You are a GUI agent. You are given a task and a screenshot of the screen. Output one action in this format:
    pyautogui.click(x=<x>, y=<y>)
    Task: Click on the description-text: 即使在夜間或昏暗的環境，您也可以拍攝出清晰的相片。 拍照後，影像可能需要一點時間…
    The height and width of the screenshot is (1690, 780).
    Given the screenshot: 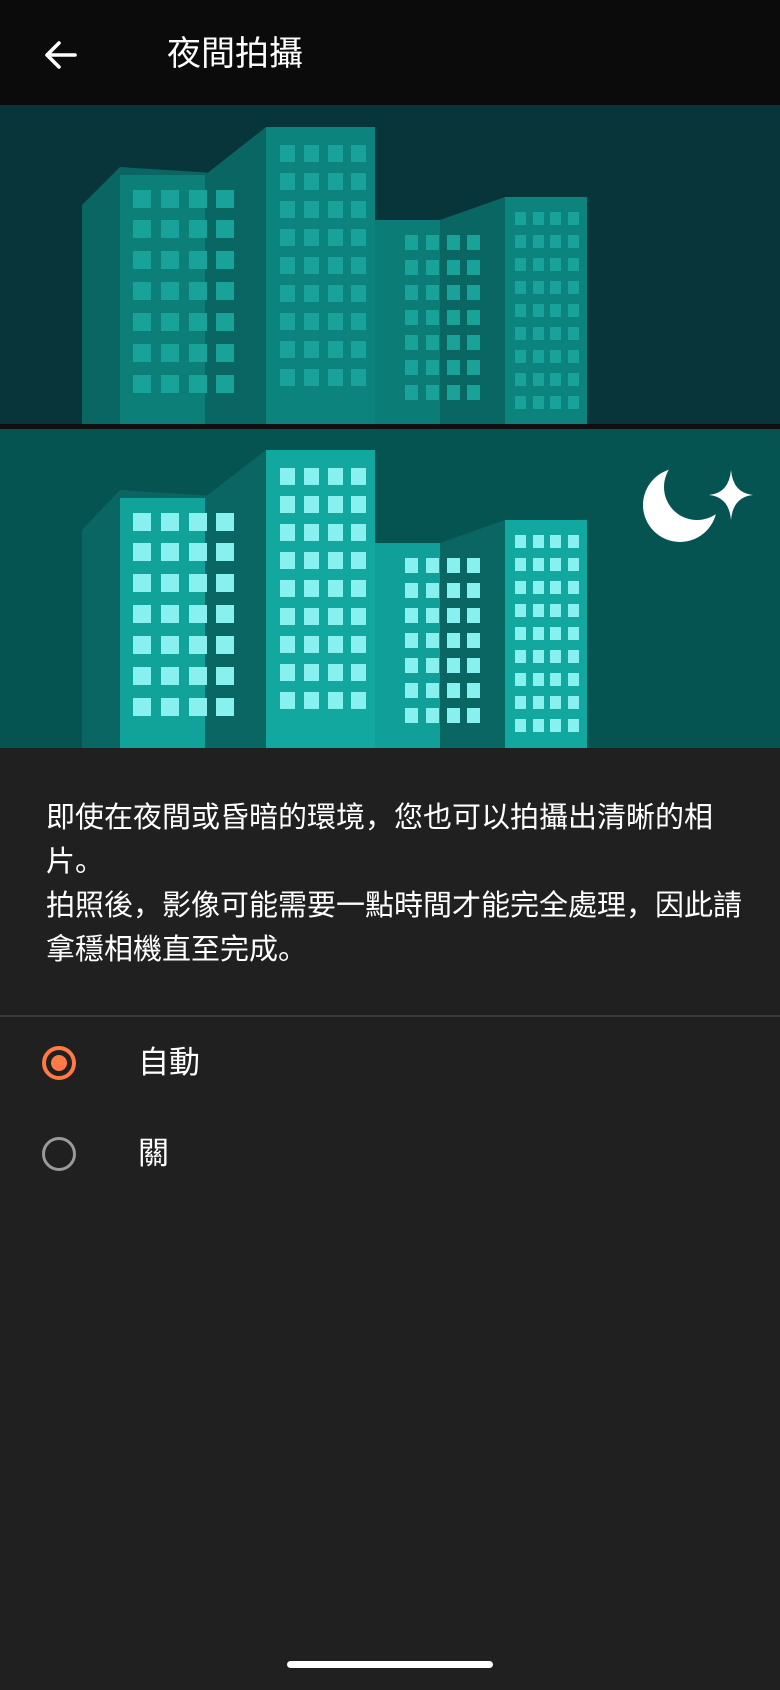 What is the action you would take?
    pyautogui.click(x=396, y=883)
    